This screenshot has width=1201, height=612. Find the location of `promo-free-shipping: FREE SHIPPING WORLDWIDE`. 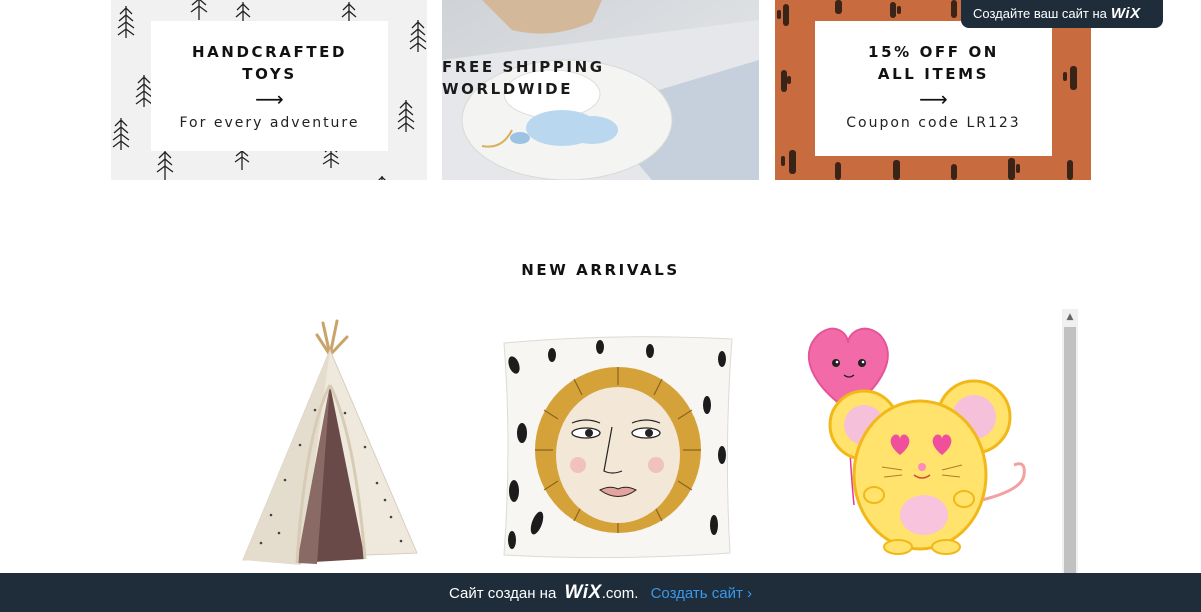

promo-free-shipping: FREE SHIPPING WORLDWIDE is located at coordinates (600, 90).